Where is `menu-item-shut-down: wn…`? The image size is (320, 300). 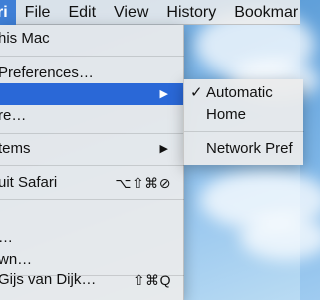
menu-item-shut-down: wn… is located at coordinates (92, 260).